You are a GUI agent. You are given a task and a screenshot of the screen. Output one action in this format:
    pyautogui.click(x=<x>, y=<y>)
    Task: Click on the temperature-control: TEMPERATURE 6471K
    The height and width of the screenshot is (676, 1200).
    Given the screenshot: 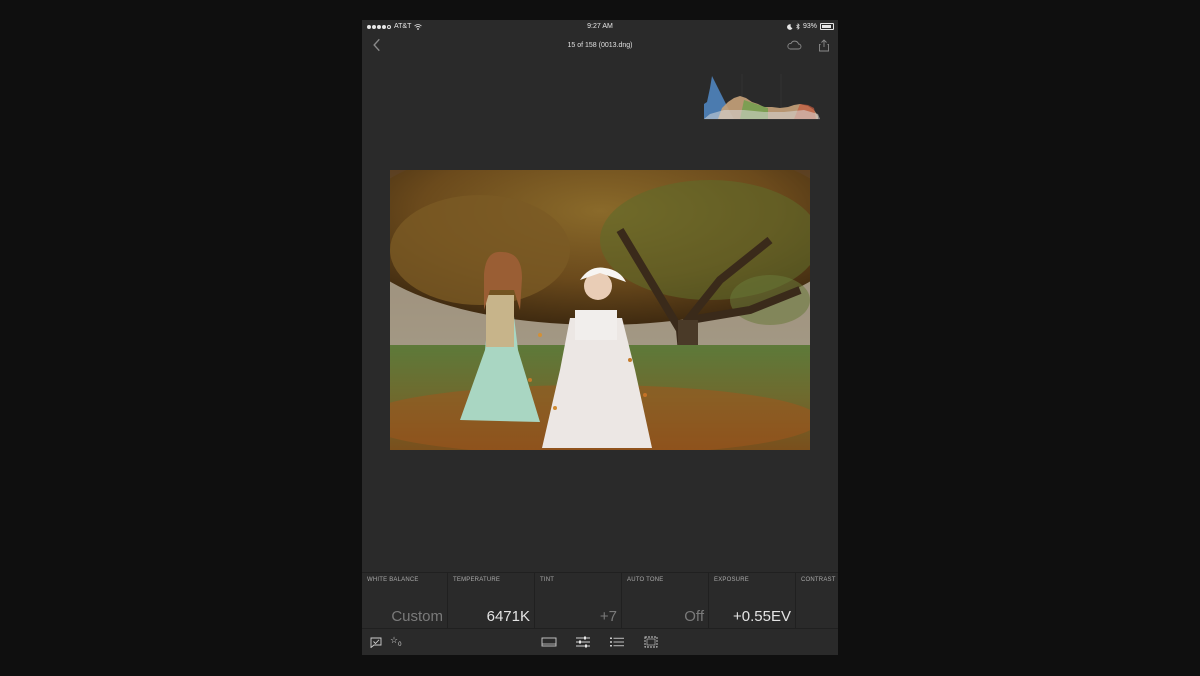 What is the action you would take?
    pyautogui.click(x=491, y=601)
    